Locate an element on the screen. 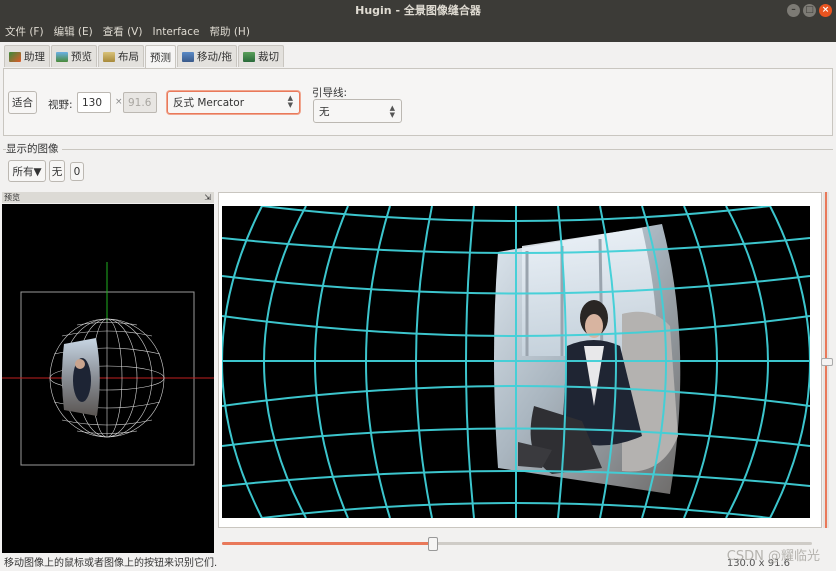 This screenshot has height=571, width=836. menu-file: 文件 (F) is located at coordinates (24, 32).